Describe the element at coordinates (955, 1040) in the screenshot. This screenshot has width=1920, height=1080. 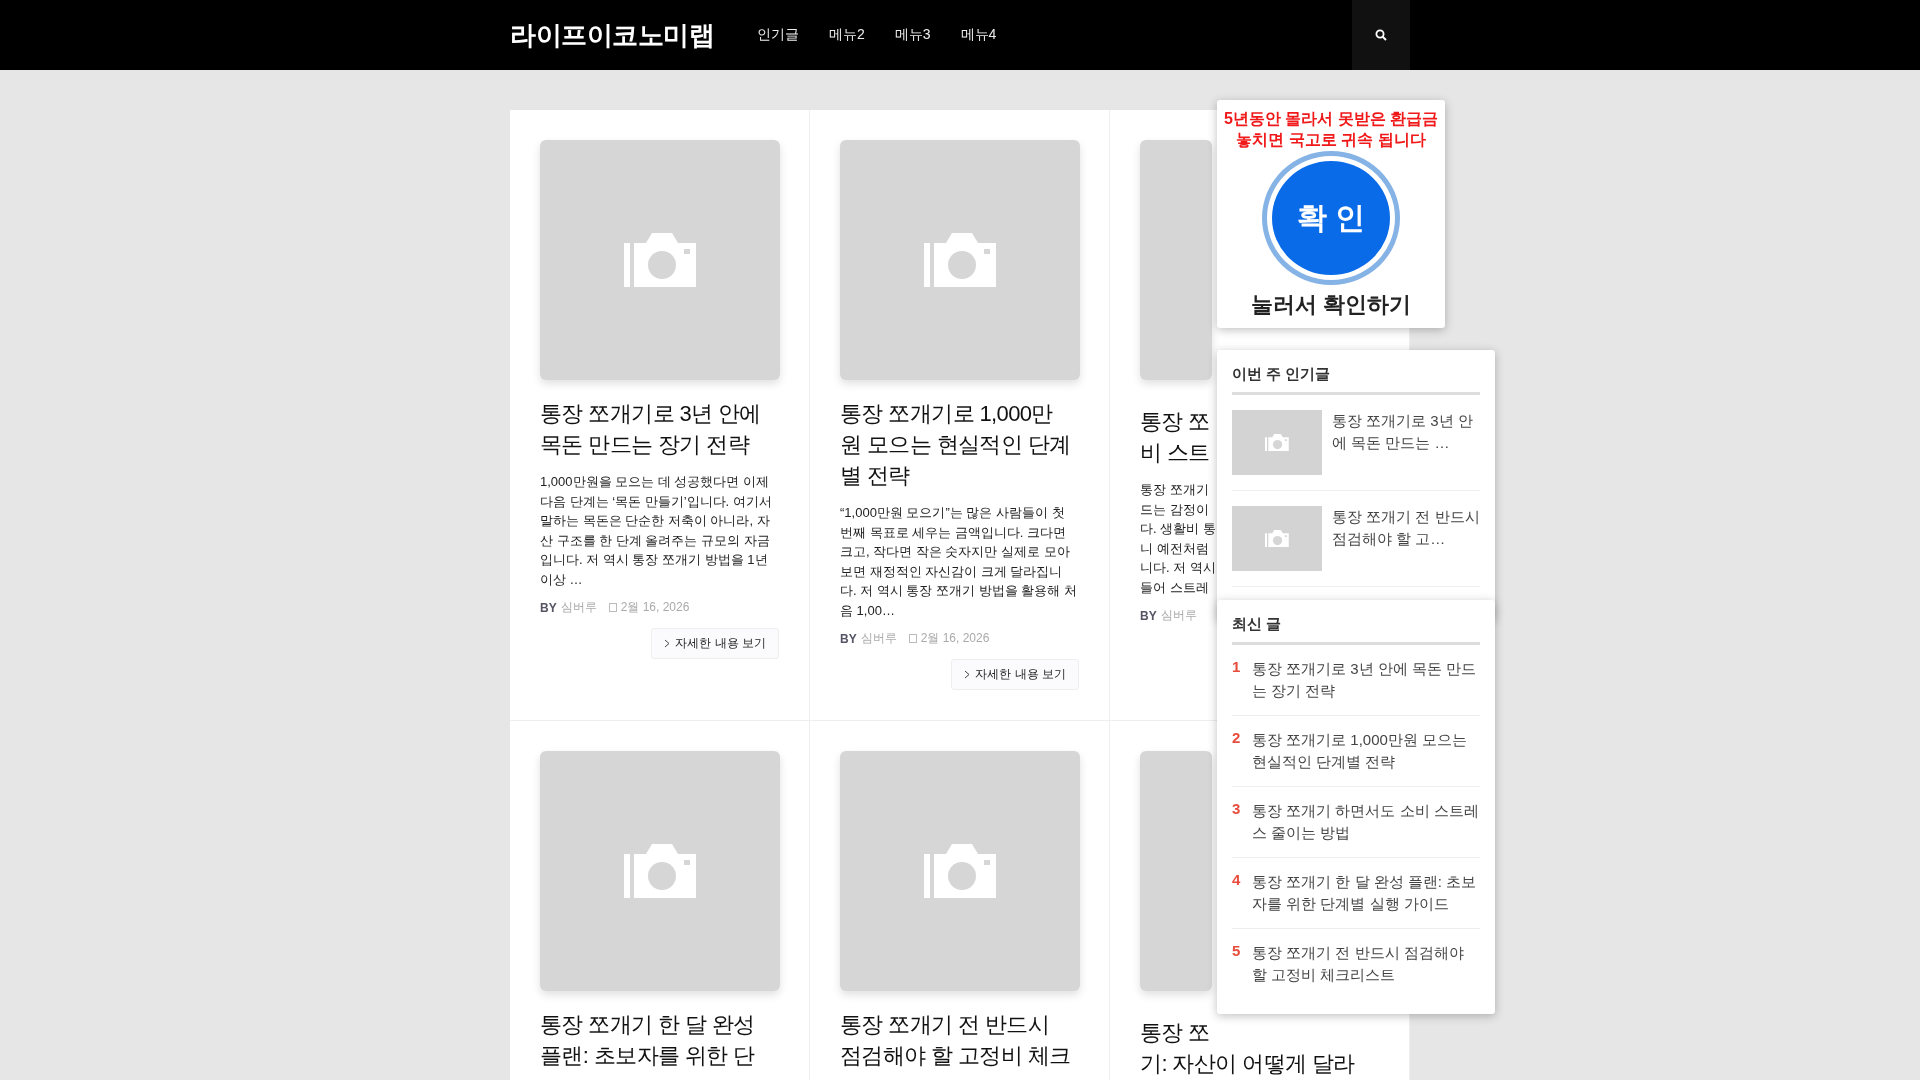
I see `post-title: 통장 쪼개기 전 반드시 점검해야 할 고정비 체크` at that location.